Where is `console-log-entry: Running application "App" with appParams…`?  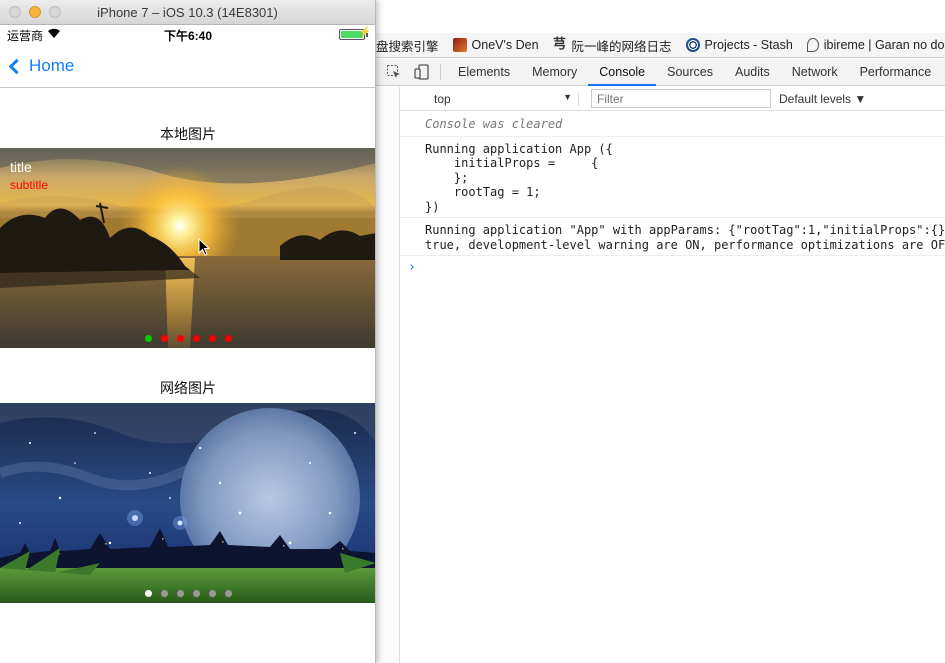 console-log-entry: Running application "App" with appParams… is located at coordinates (672, 237).